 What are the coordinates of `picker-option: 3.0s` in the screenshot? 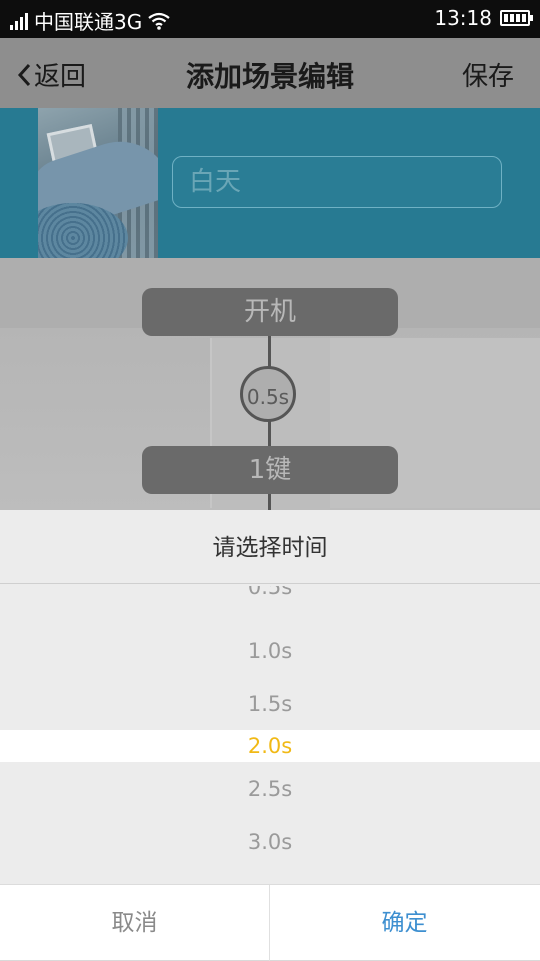 It's located at (270, 842).